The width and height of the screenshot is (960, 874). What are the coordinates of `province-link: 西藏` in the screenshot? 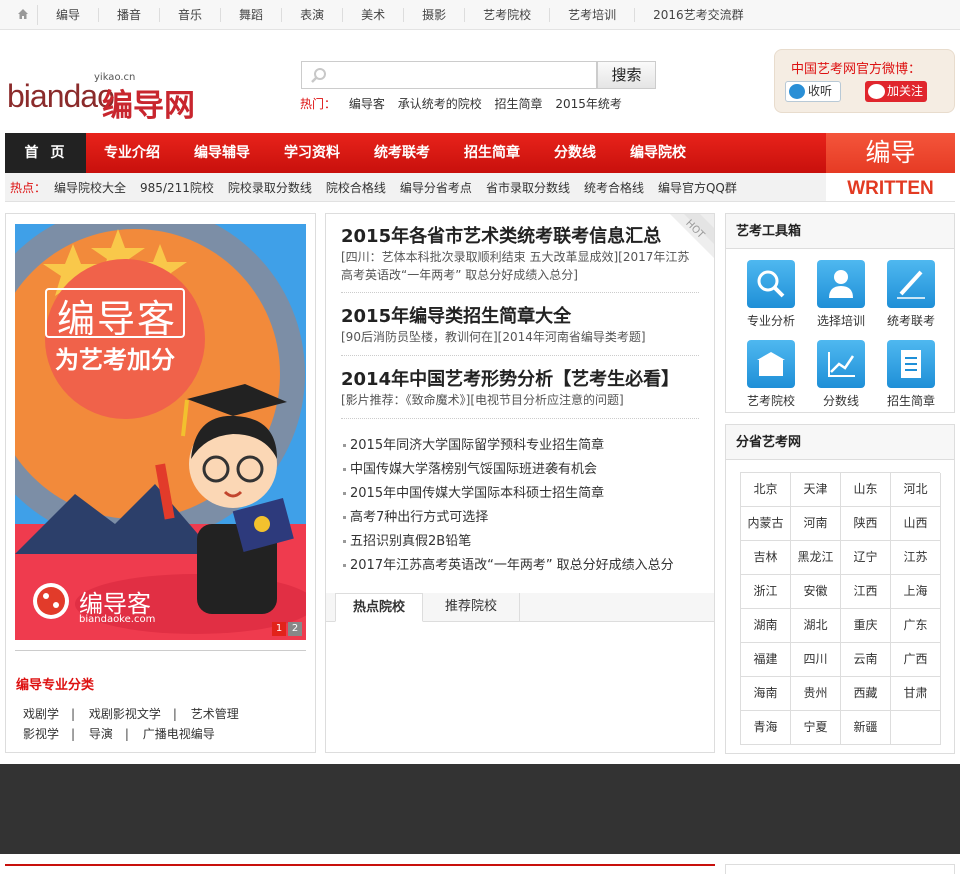 It's located at (866, 694).